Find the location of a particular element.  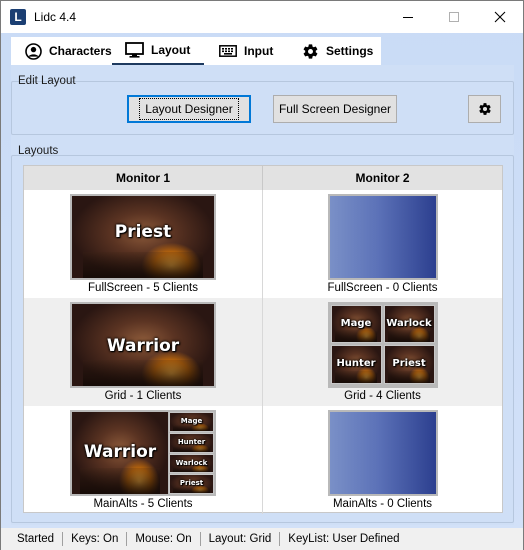

layout-preview-thumbnail: Warrior Mage Hunter Warlock Priest is located at coordinates (143, 453).